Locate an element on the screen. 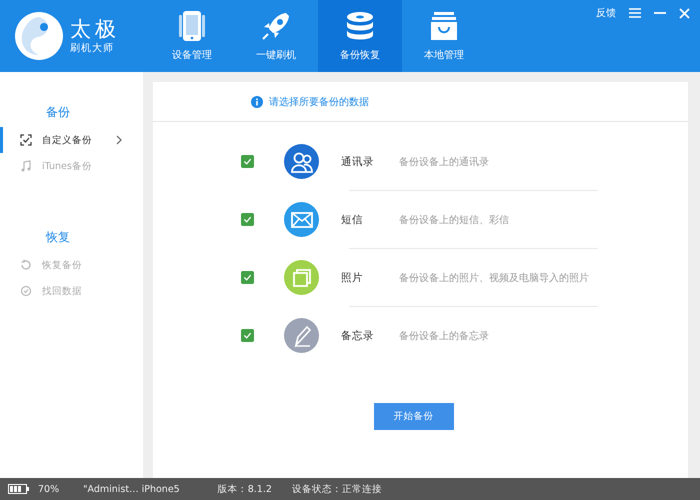  section-title: 恢复 is located at coordinates (57, 237).